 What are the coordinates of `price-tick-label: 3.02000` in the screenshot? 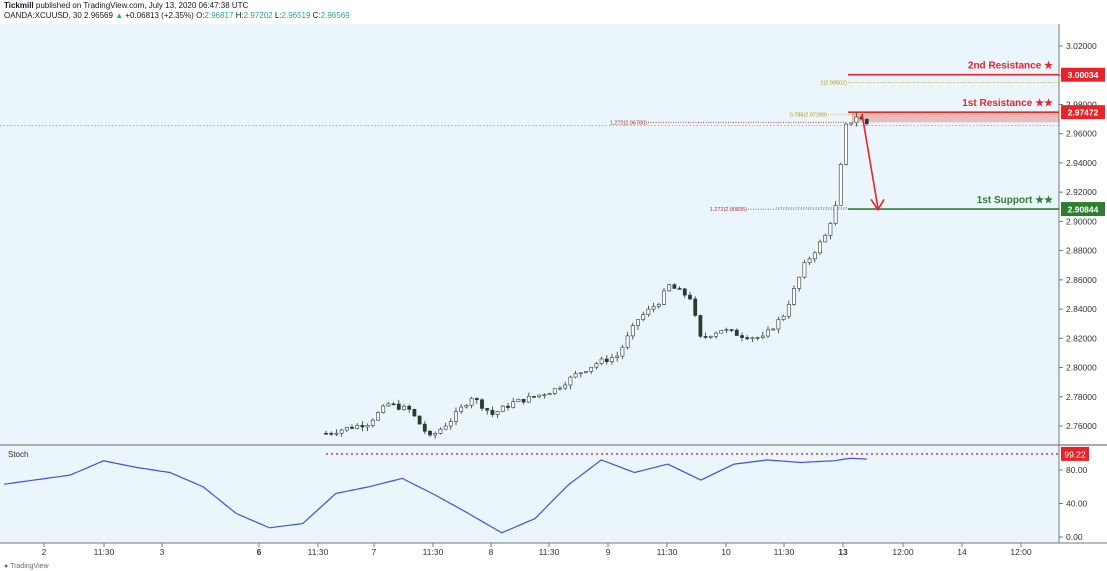 It's located at (1081, 46).